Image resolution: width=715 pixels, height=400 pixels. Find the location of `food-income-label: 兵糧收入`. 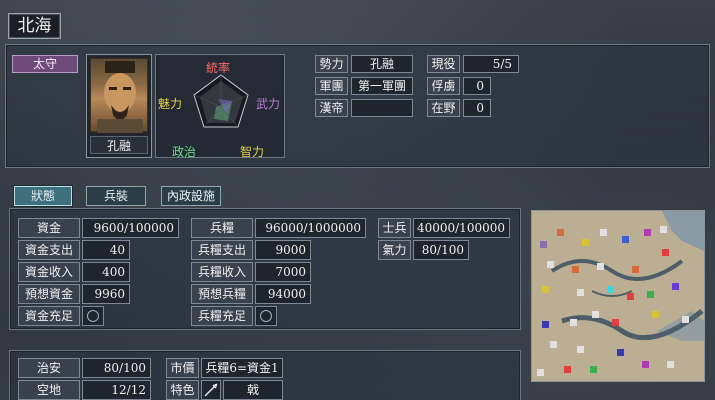

food-income-label: 兵糧收入 is located at coordinates (222, 272).